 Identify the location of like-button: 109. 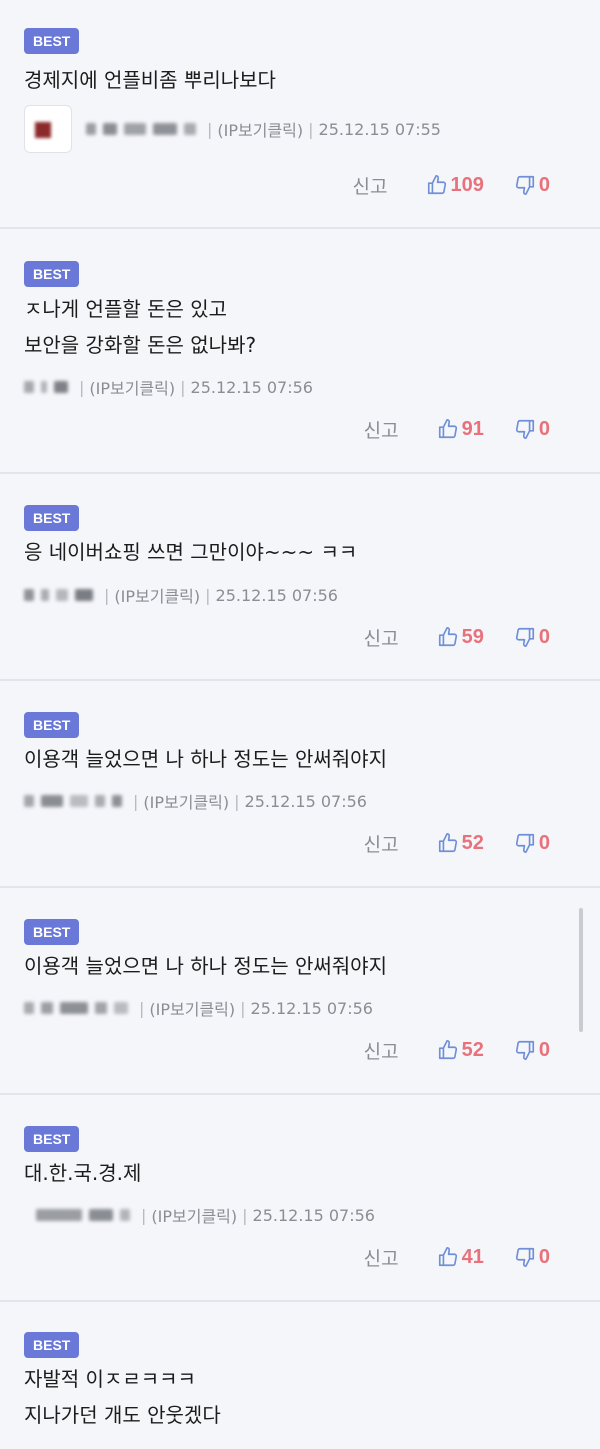
(455, 185).